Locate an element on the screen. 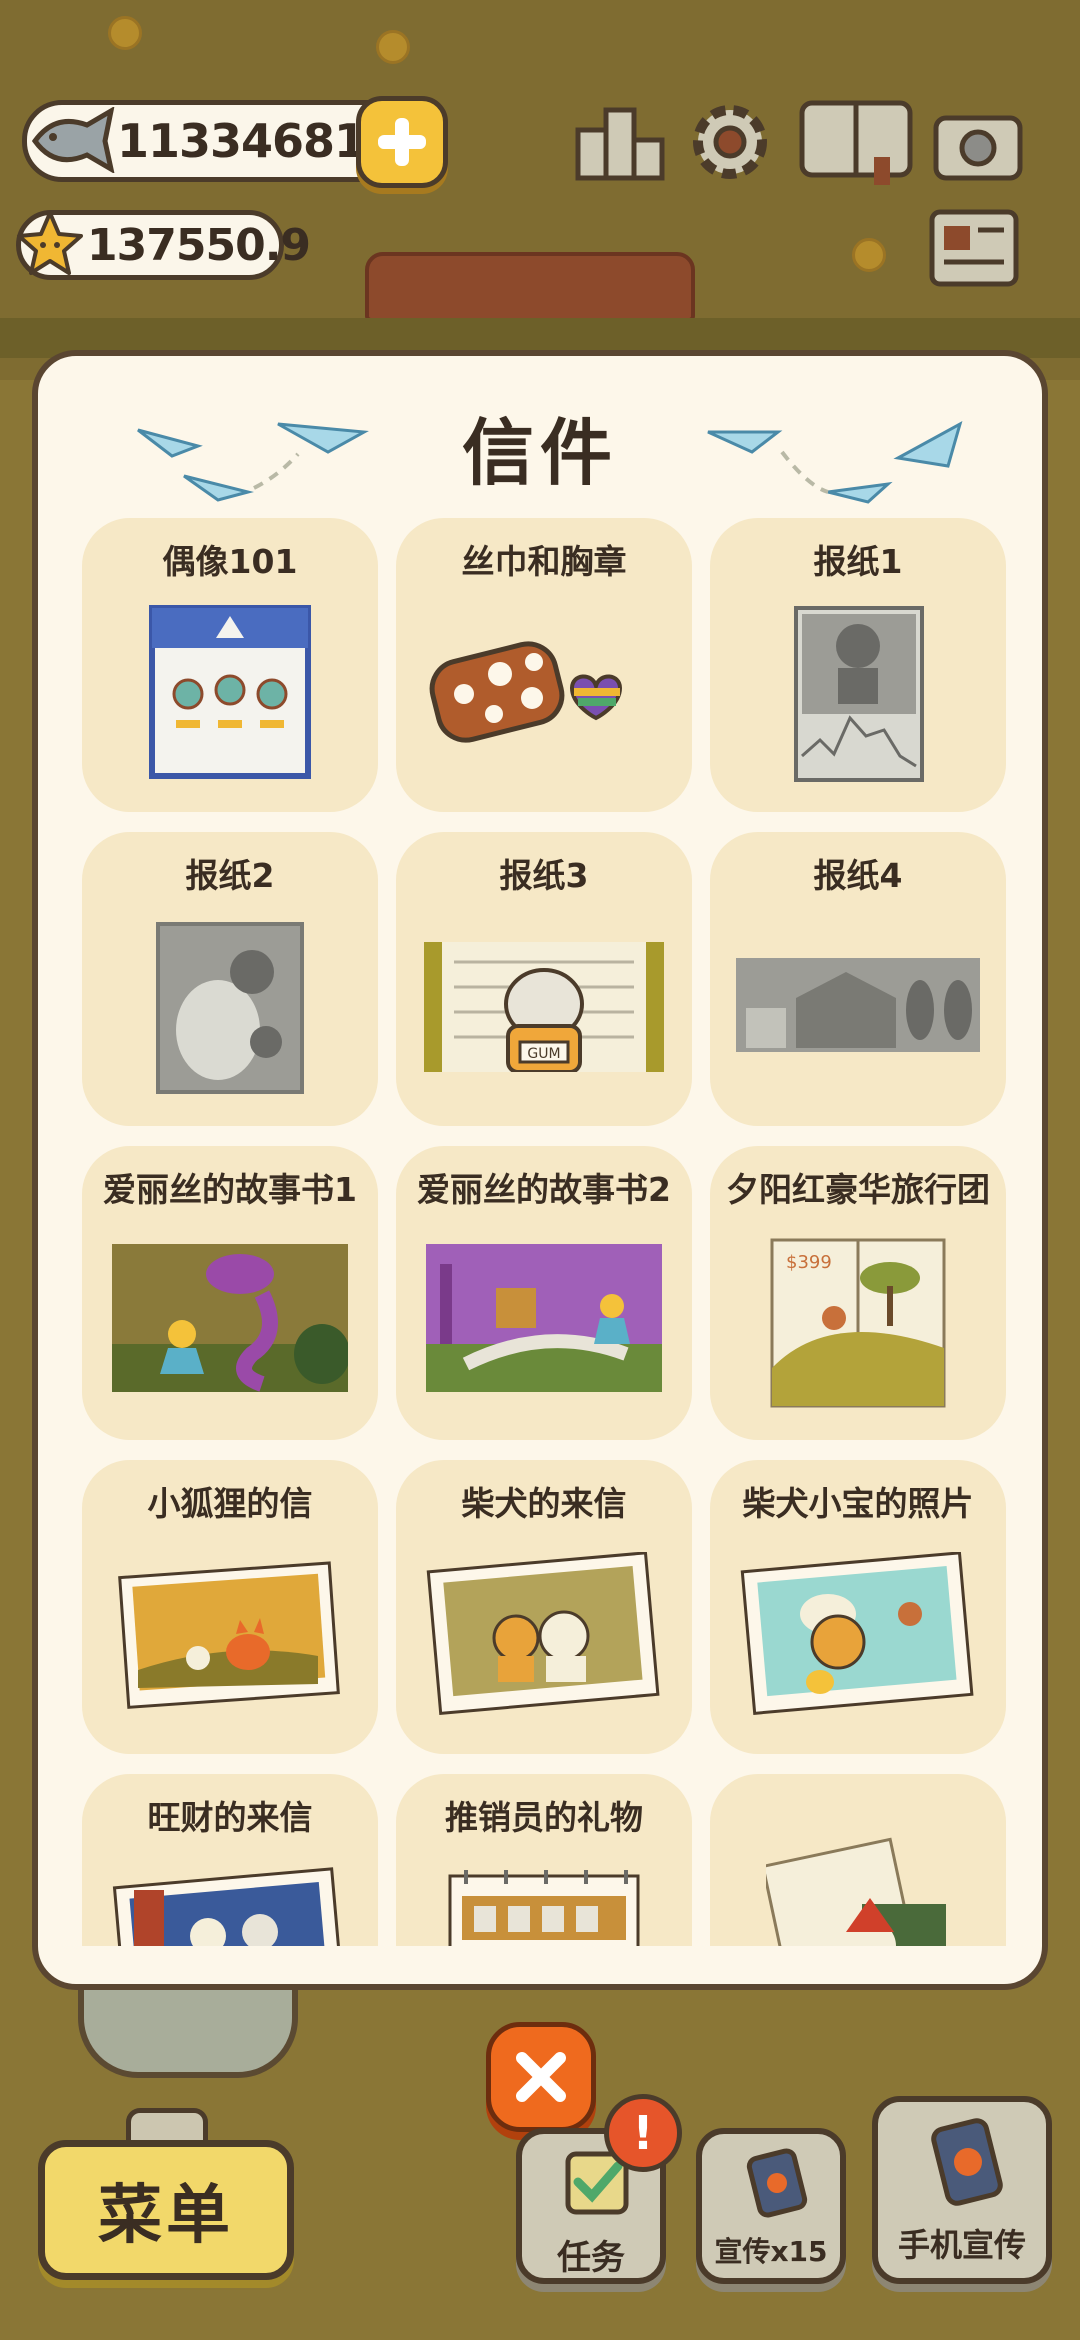  card-label: 旺财的来信 is located at coordinates (230, 1817).